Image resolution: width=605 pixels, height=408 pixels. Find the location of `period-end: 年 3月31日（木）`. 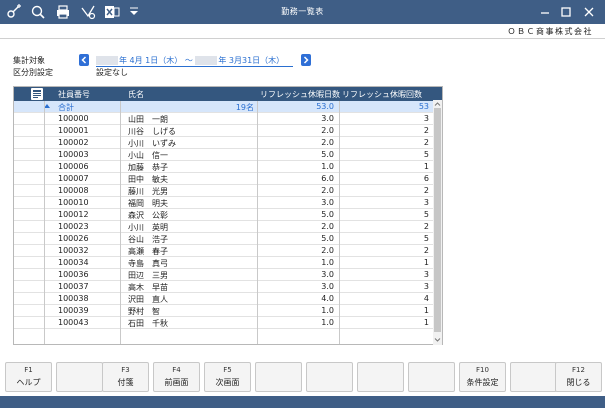

period-end: 年 3月31日（木） is located at coordinates (251, 60).